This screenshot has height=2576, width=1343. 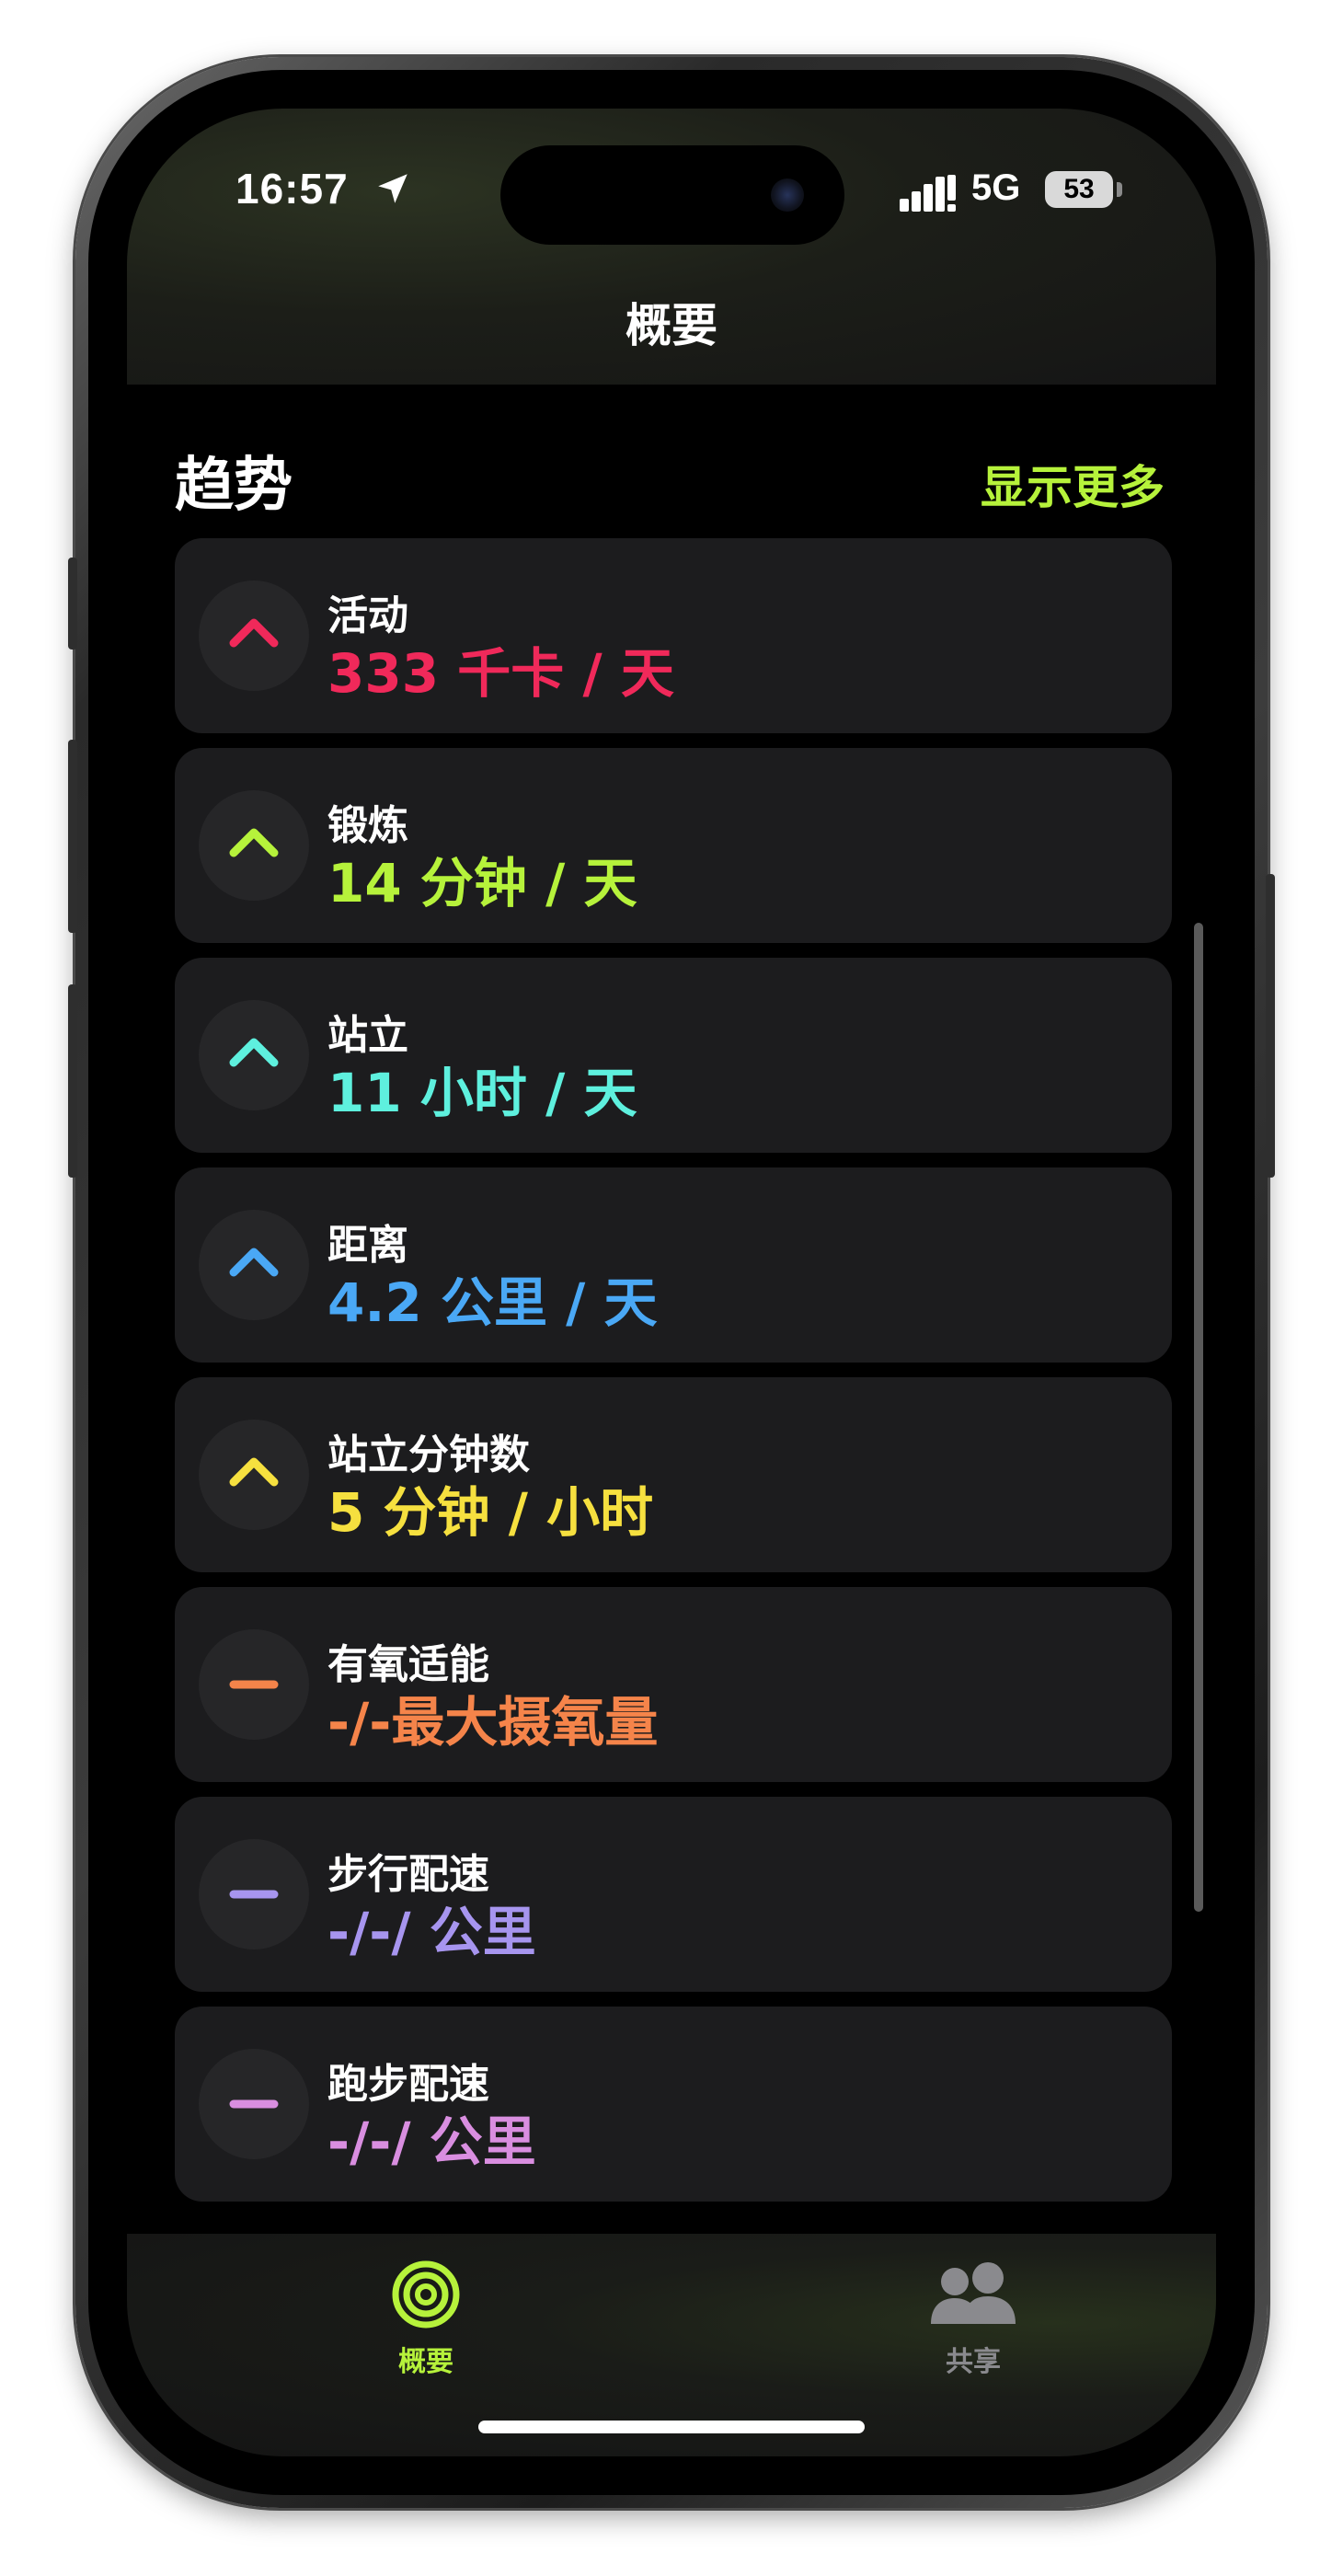 I want to click on volume-down-button, so click(x=72, y=1081).